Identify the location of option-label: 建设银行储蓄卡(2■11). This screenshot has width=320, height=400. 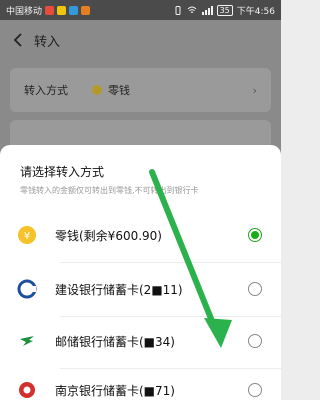
(119, 289).